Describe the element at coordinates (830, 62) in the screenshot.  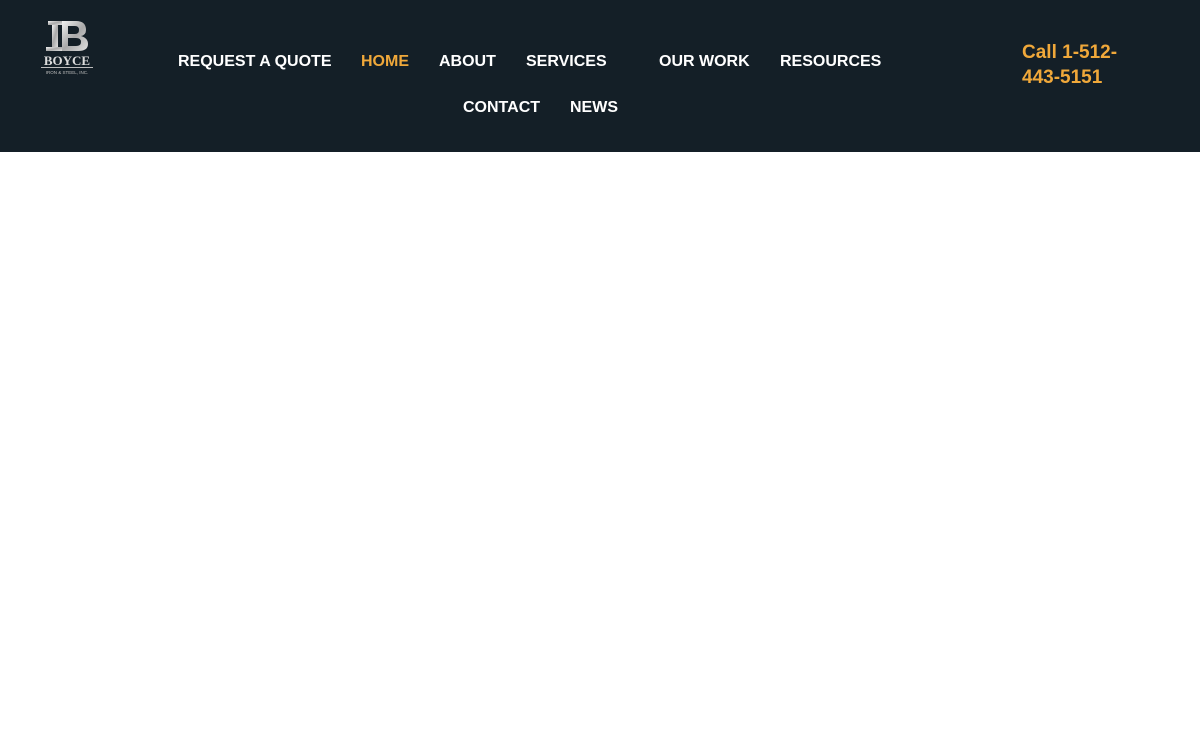
I see `nav-item-resources: RESOURCES` at that location.